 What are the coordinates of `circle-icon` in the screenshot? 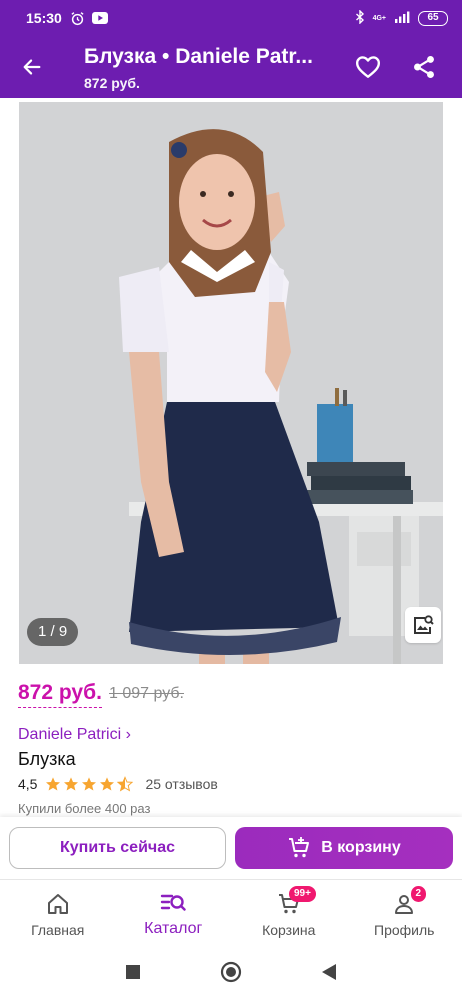 It's located at (231, 972).